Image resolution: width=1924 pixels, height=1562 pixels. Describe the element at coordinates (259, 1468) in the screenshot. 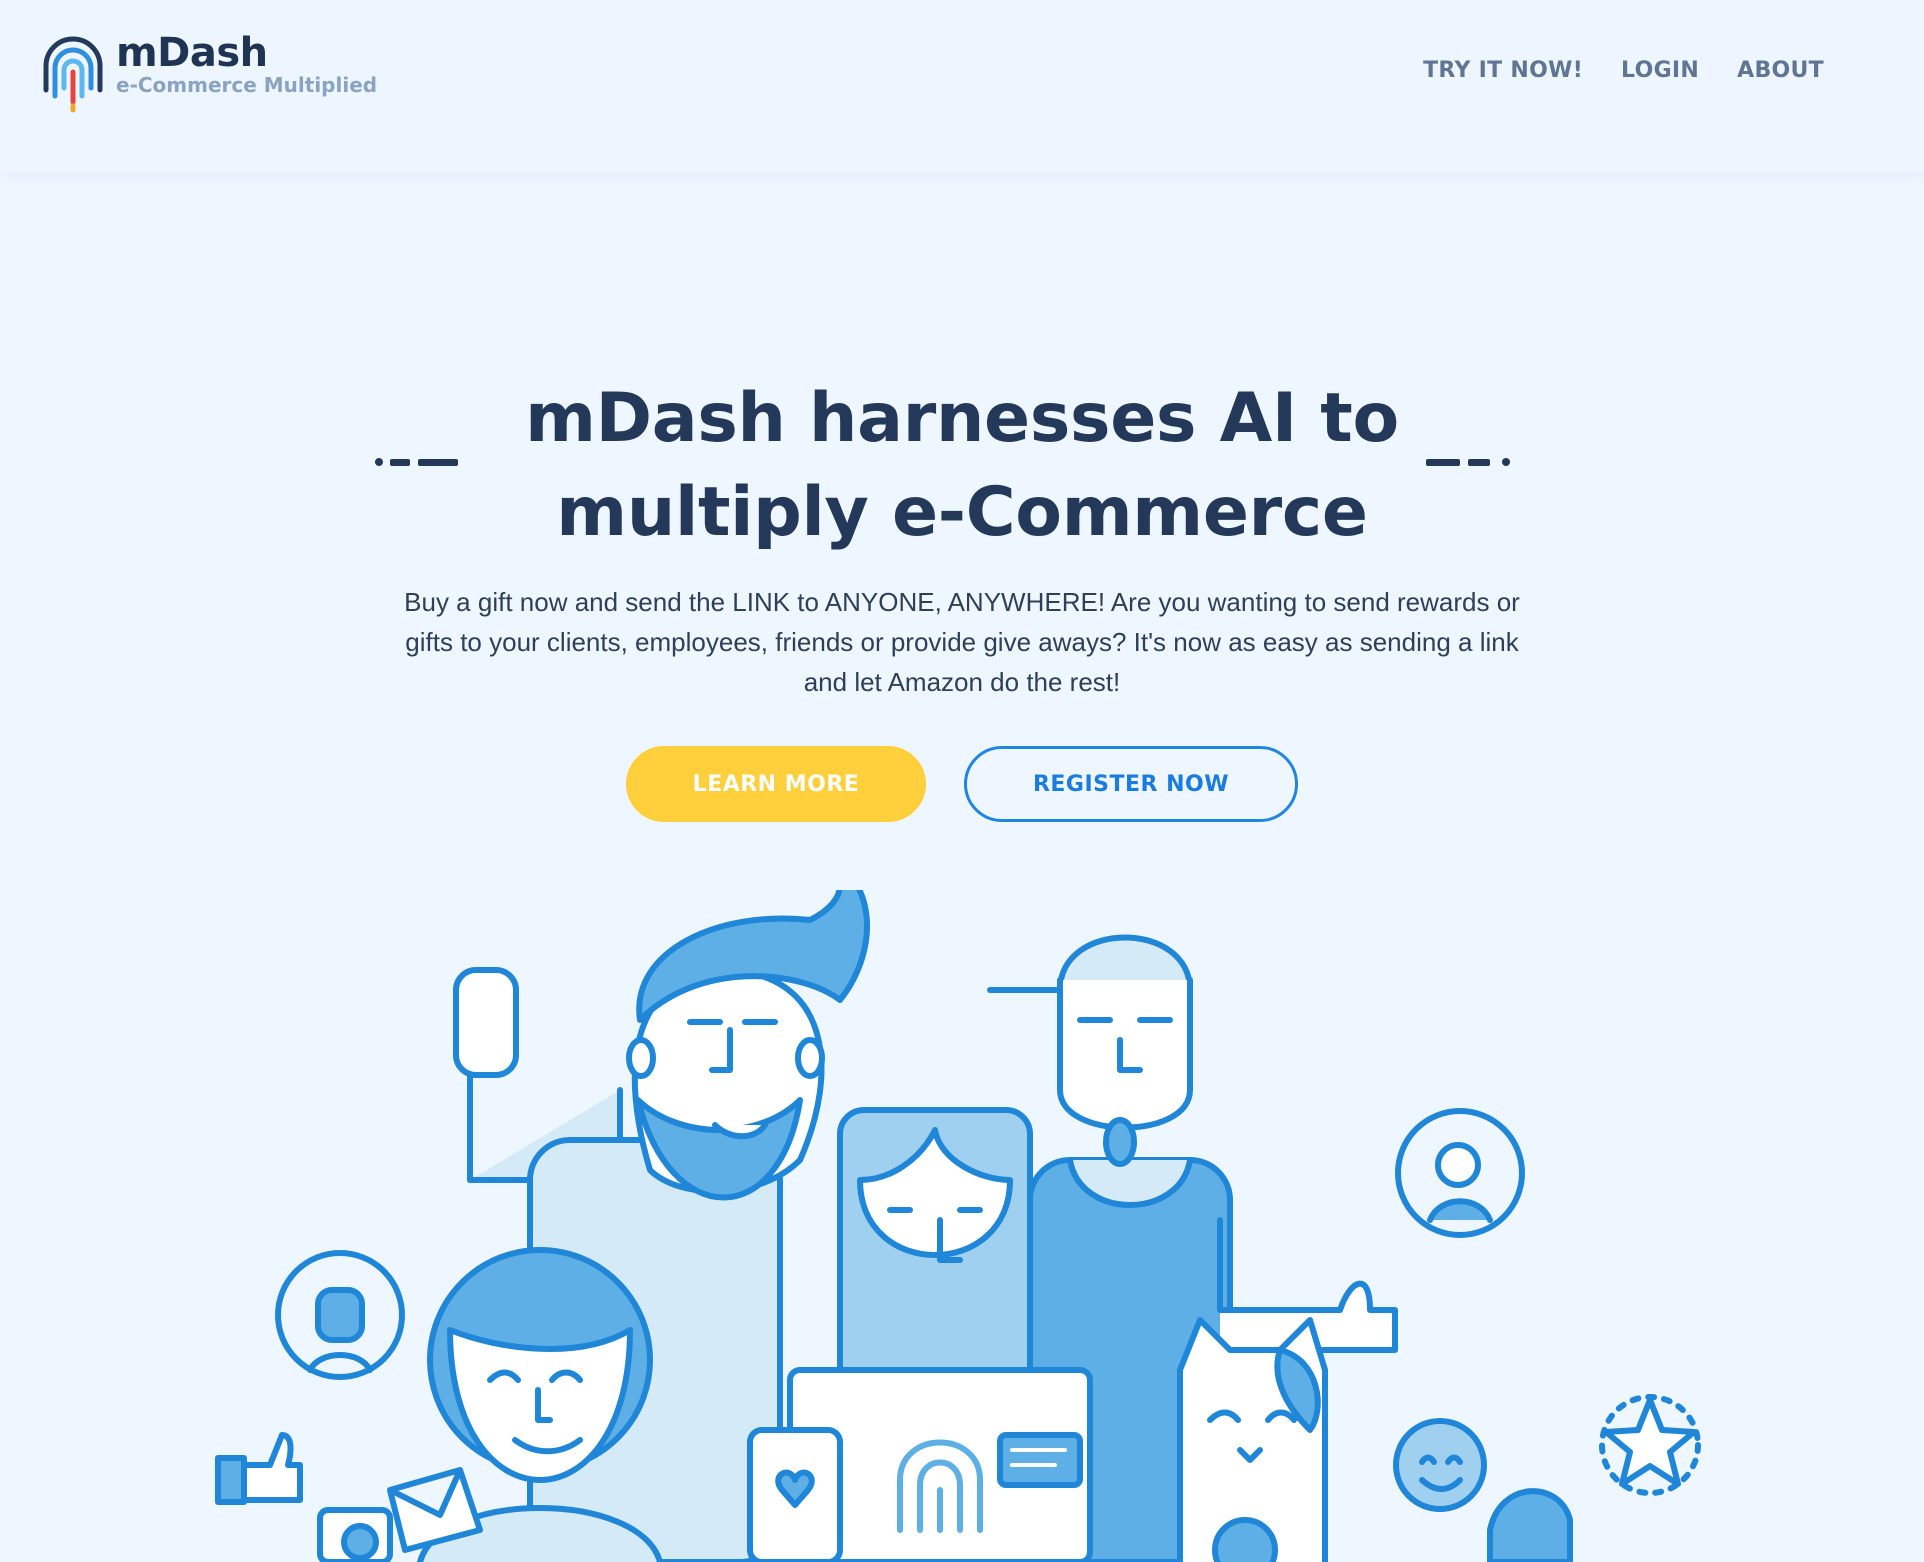

I see `thumbs-up-icon` at that location.